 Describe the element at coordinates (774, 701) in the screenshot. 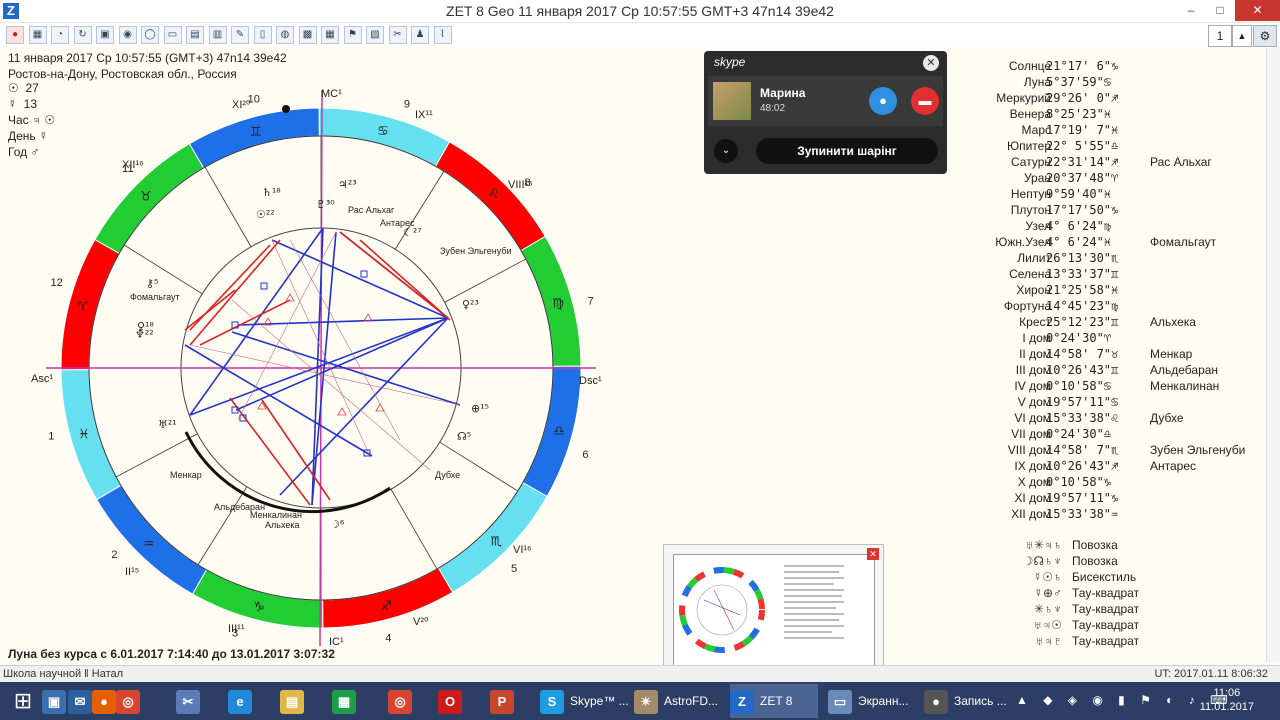

I see `taskbar-item-zet: Z ZET 8` at that location.